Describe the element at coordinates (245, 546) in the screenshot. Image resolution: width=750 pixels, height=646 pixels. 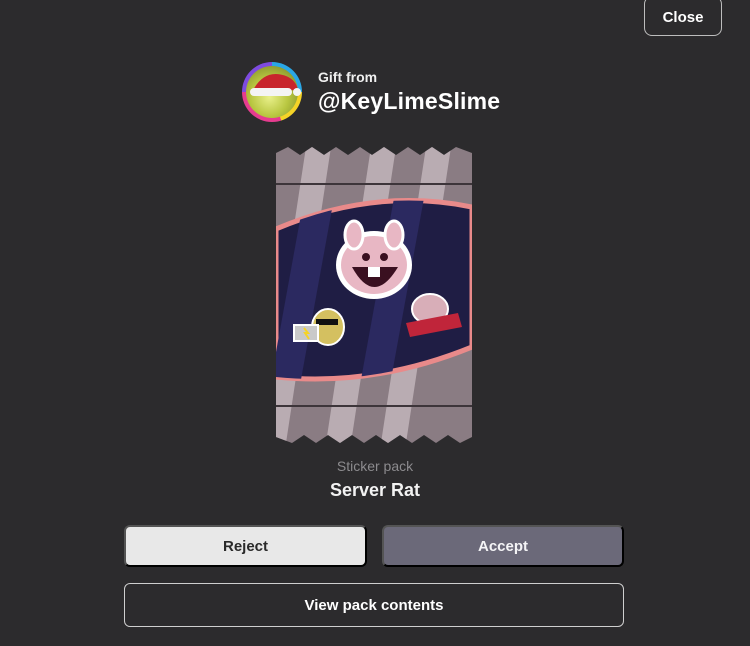
I see `reject-button: Reject` at that location.